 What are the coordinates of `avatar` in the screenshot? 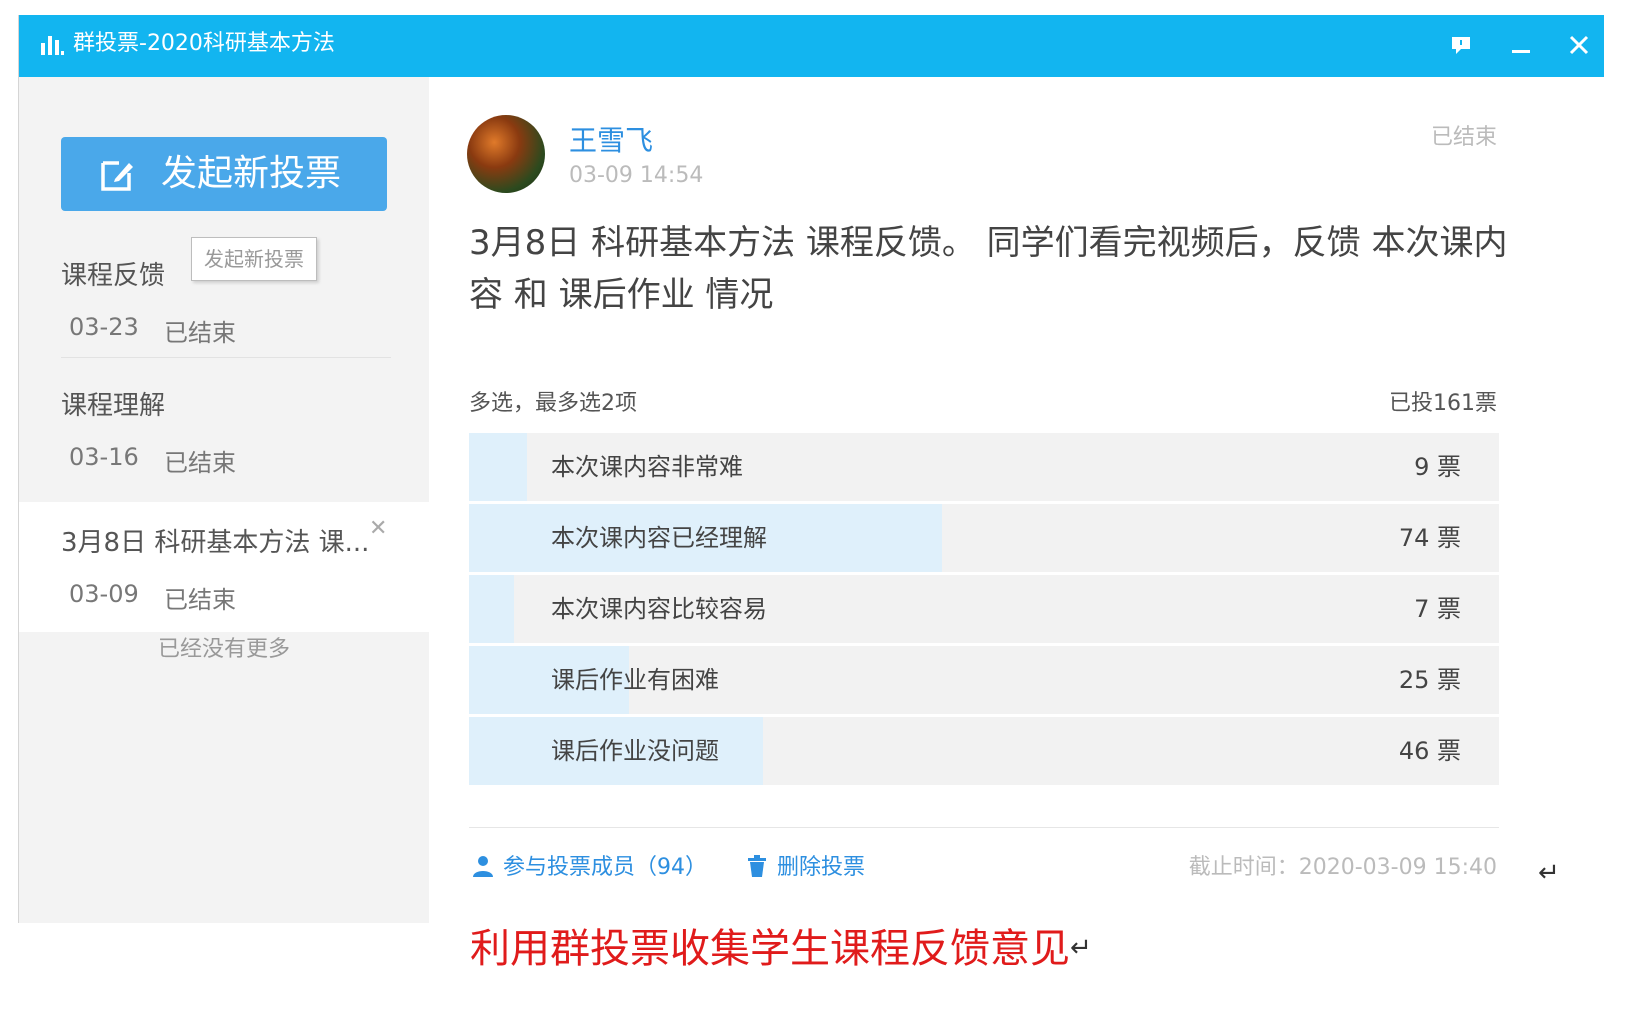 It's located at (506, 154).